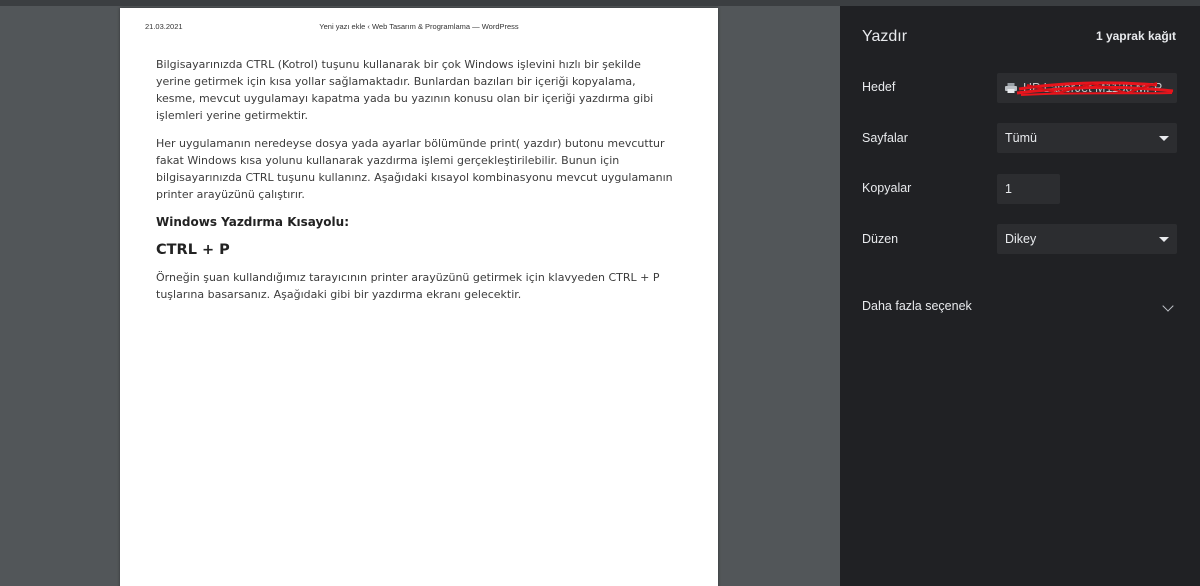 The height and width of the screenshot is (586, 1200). I want to click on destination-label: Hedef, so click(879, 87).